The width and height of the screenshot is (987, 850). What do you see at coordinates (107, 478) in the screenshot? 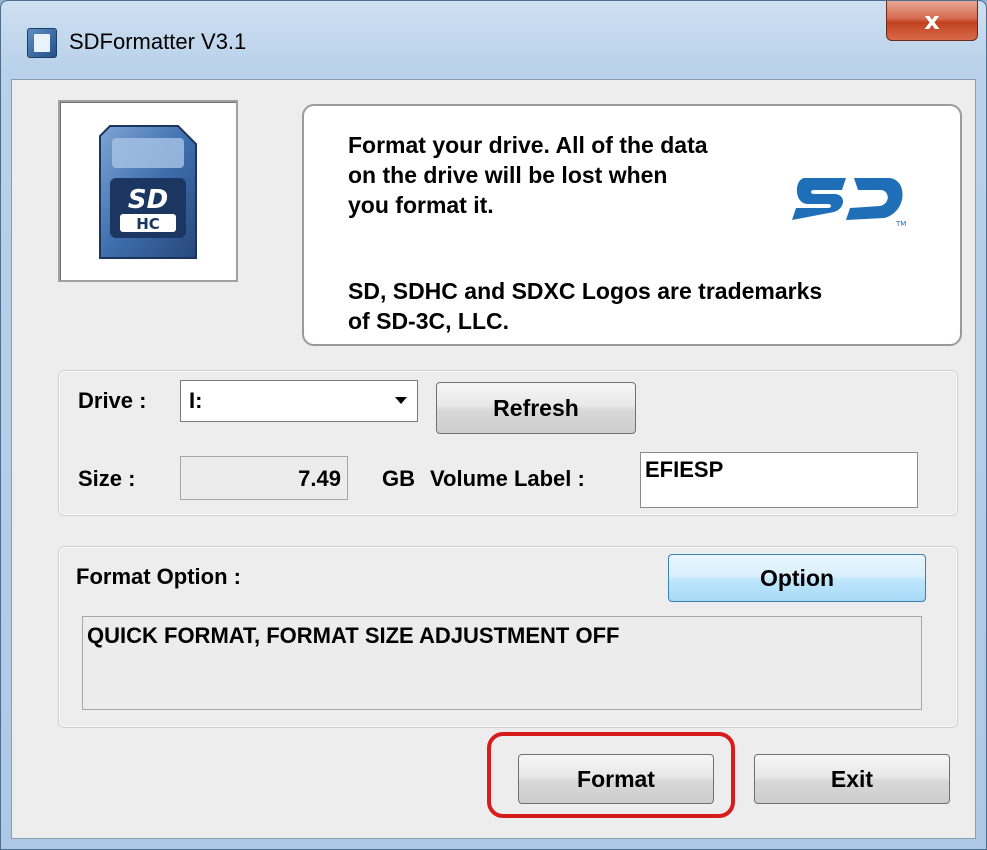
I see `size-label: Size :` at bounding box center [107, 478].